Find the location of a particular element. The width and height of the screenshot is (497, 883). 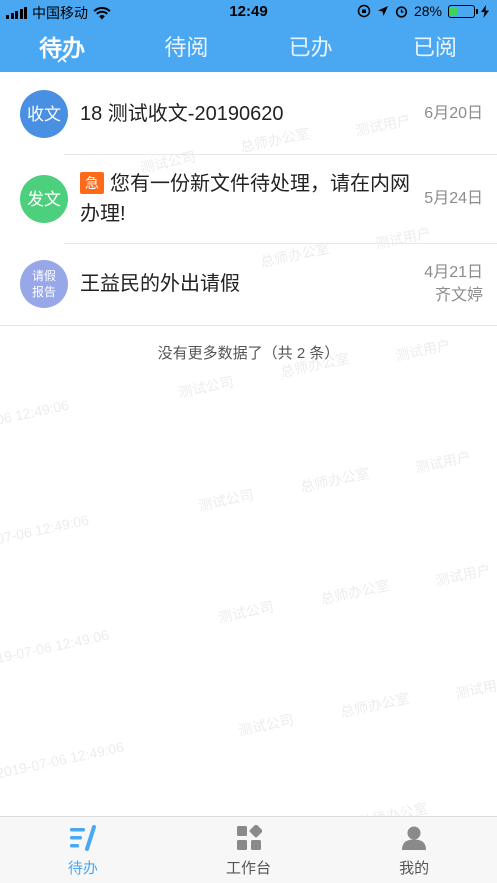

item-title: 您有一份新文件待处理，请在内网办理! is located at coordinates (245, 199).